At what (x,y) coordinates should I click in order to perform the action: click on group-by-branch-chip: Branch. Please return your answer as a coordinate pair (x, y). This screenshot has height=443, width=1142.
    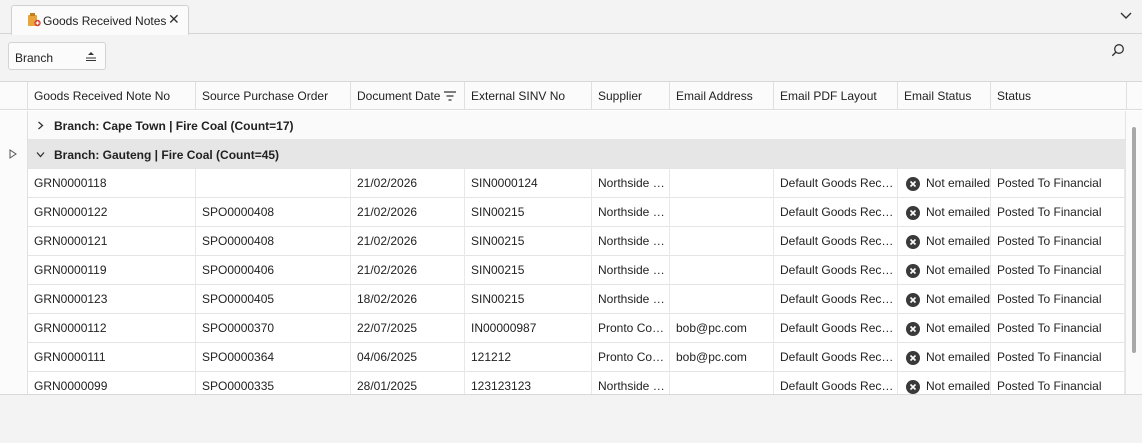
    Looking at the image, I should click on (57, 56).